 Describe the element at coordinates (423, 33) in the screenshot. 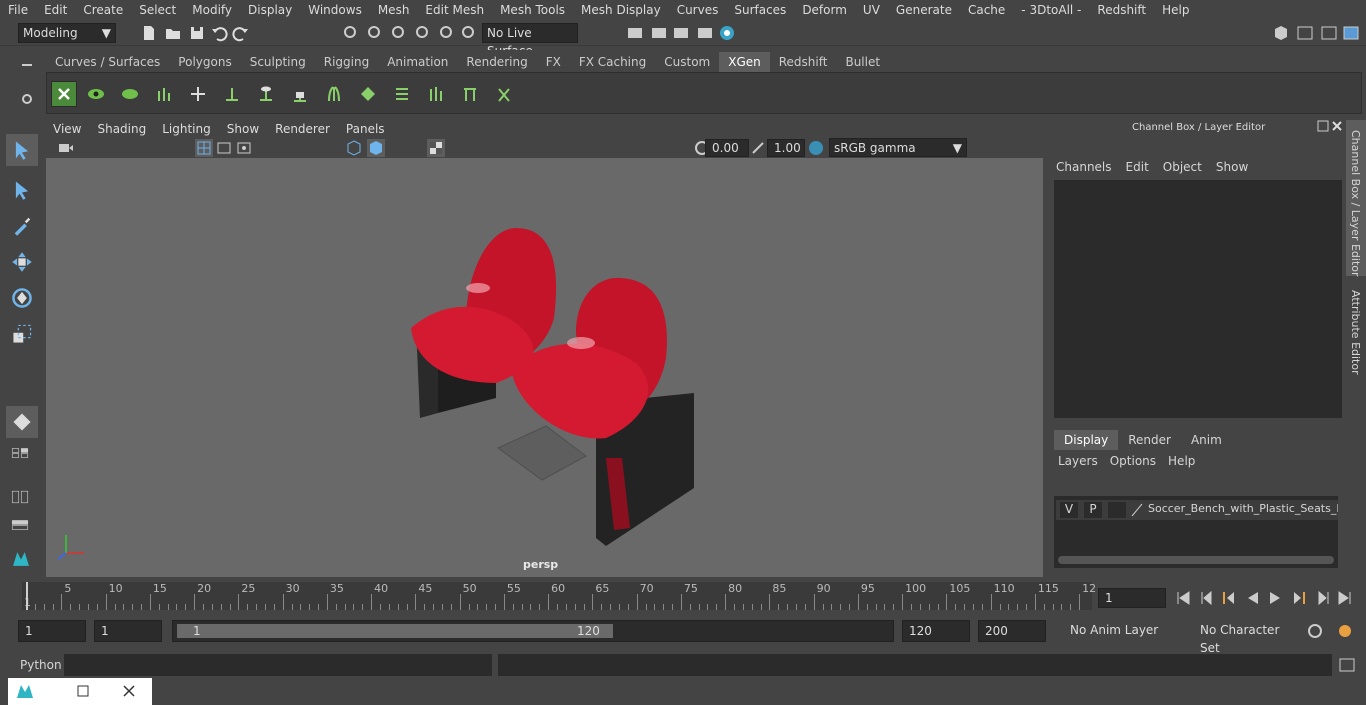

I see `snap-grid-icon` at that location.